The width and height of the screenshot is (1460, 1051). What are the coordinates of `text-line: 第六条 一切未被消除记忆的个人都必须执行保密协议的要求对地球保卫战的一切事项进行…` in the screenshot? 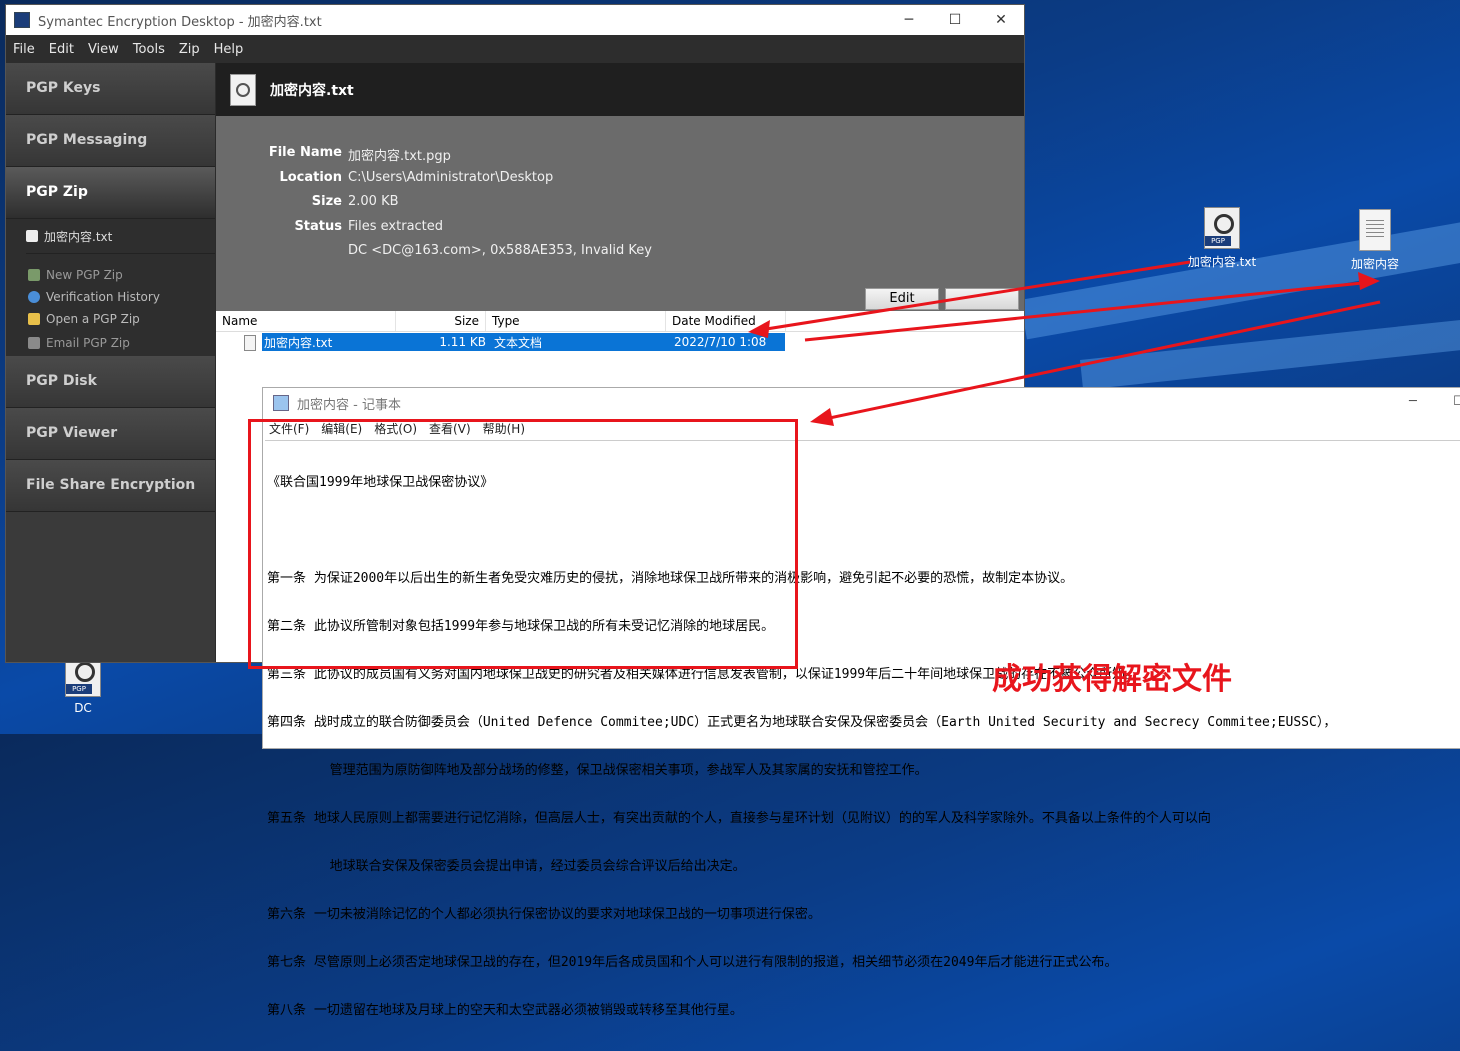 It's located at (544, 914).